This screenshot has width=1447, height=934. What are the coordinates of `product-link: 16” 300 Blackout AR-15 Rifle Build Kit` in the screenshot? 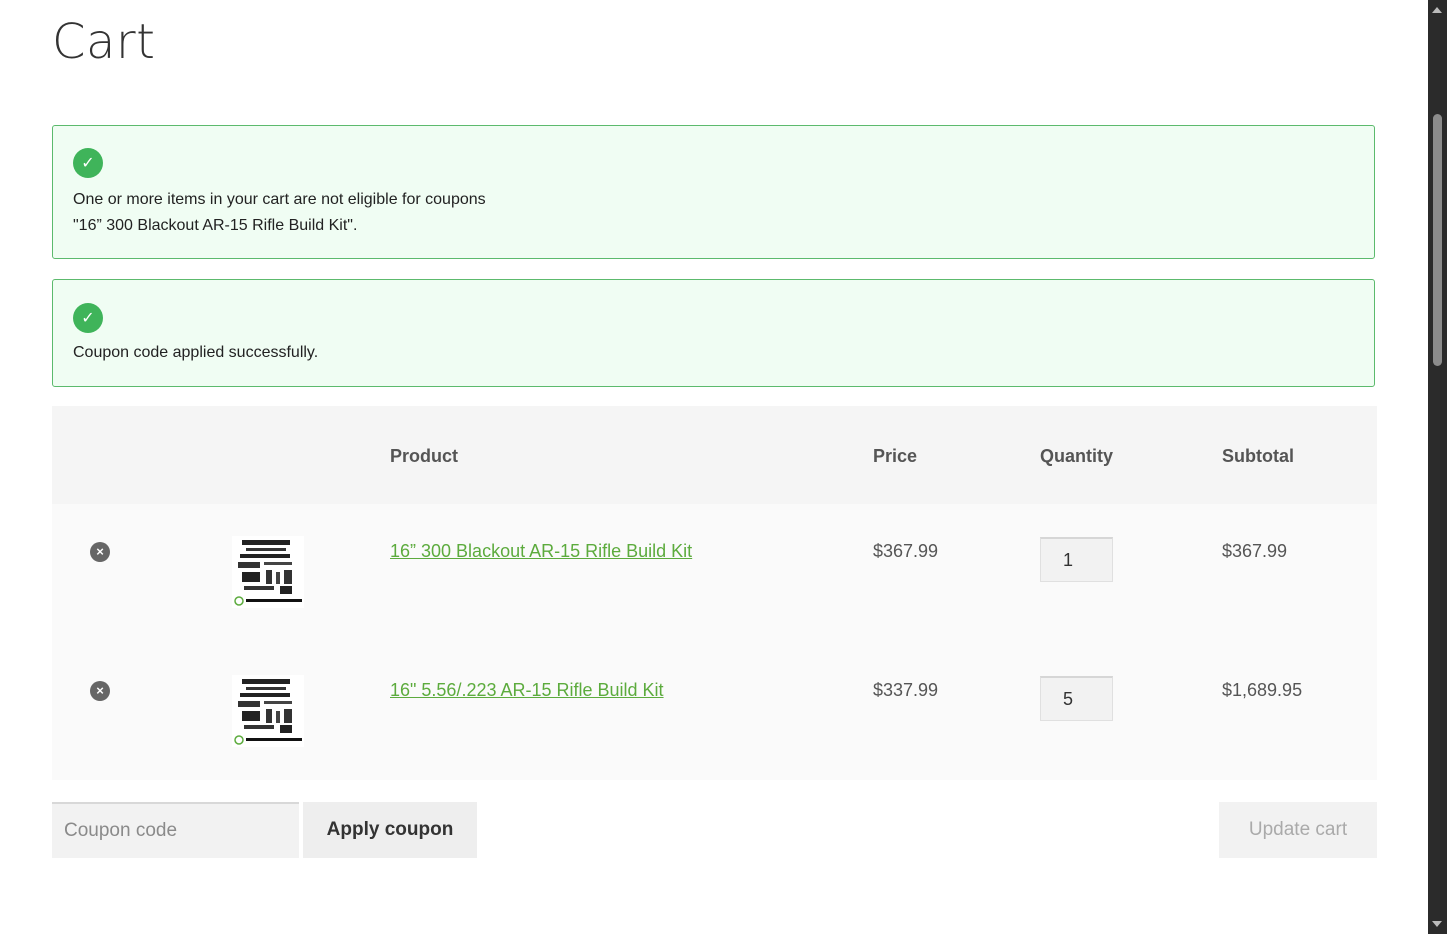 It's located at (541, 551).